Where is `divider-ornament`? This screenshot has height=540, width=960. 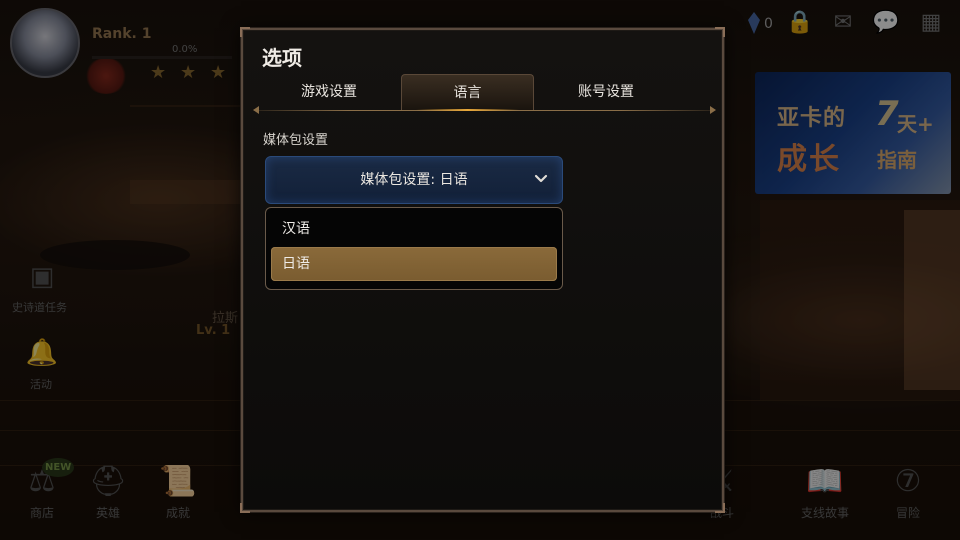
divider-ornament is located at coordinates (713, 110).